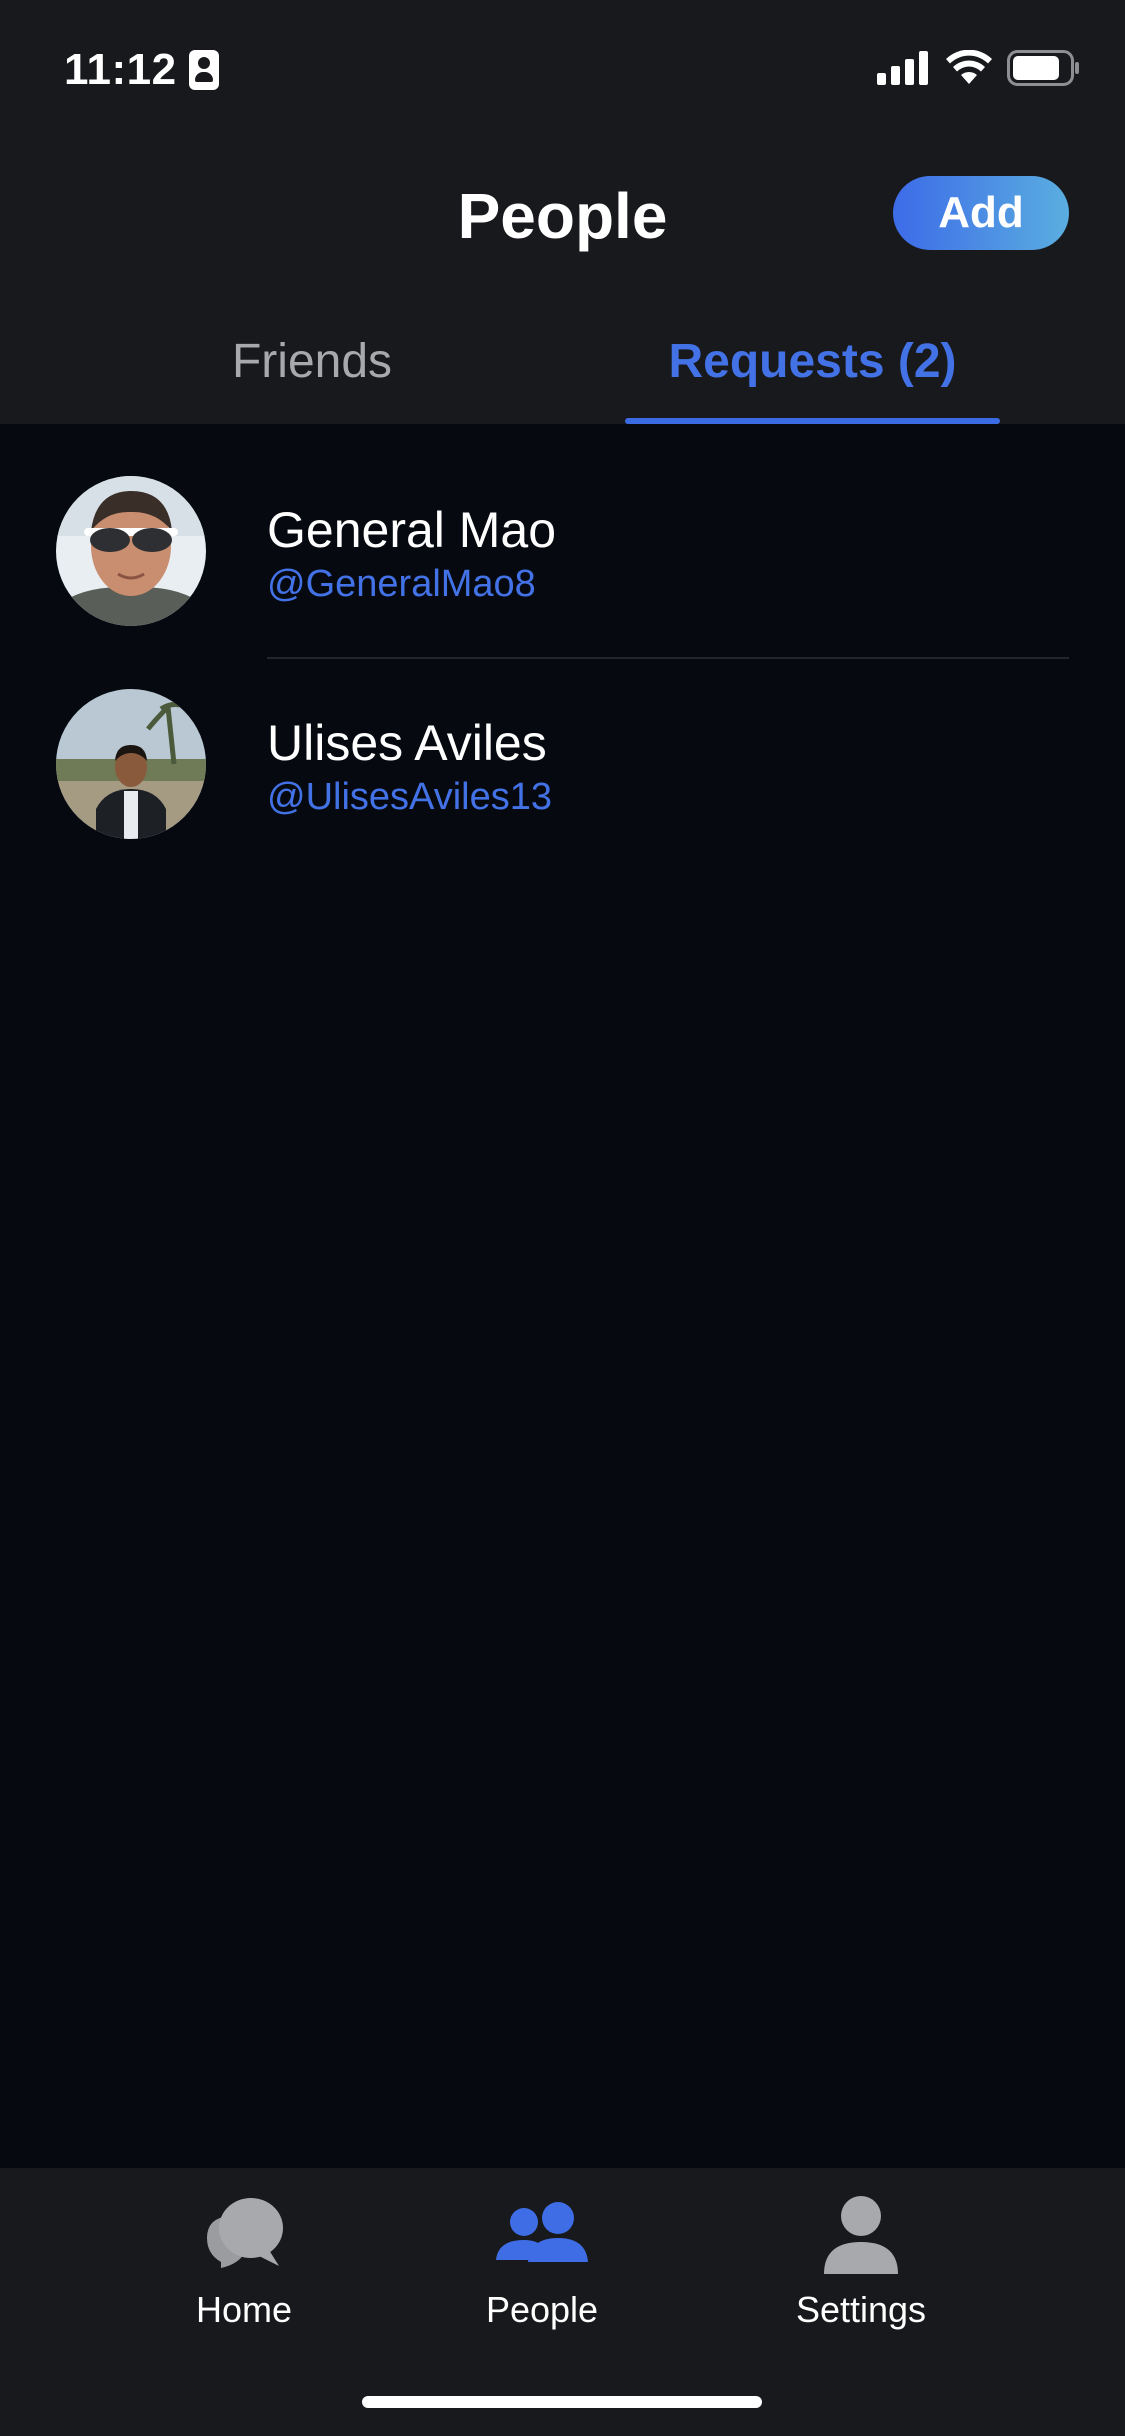  I want to click on add-button: Add, so click(981, 213).